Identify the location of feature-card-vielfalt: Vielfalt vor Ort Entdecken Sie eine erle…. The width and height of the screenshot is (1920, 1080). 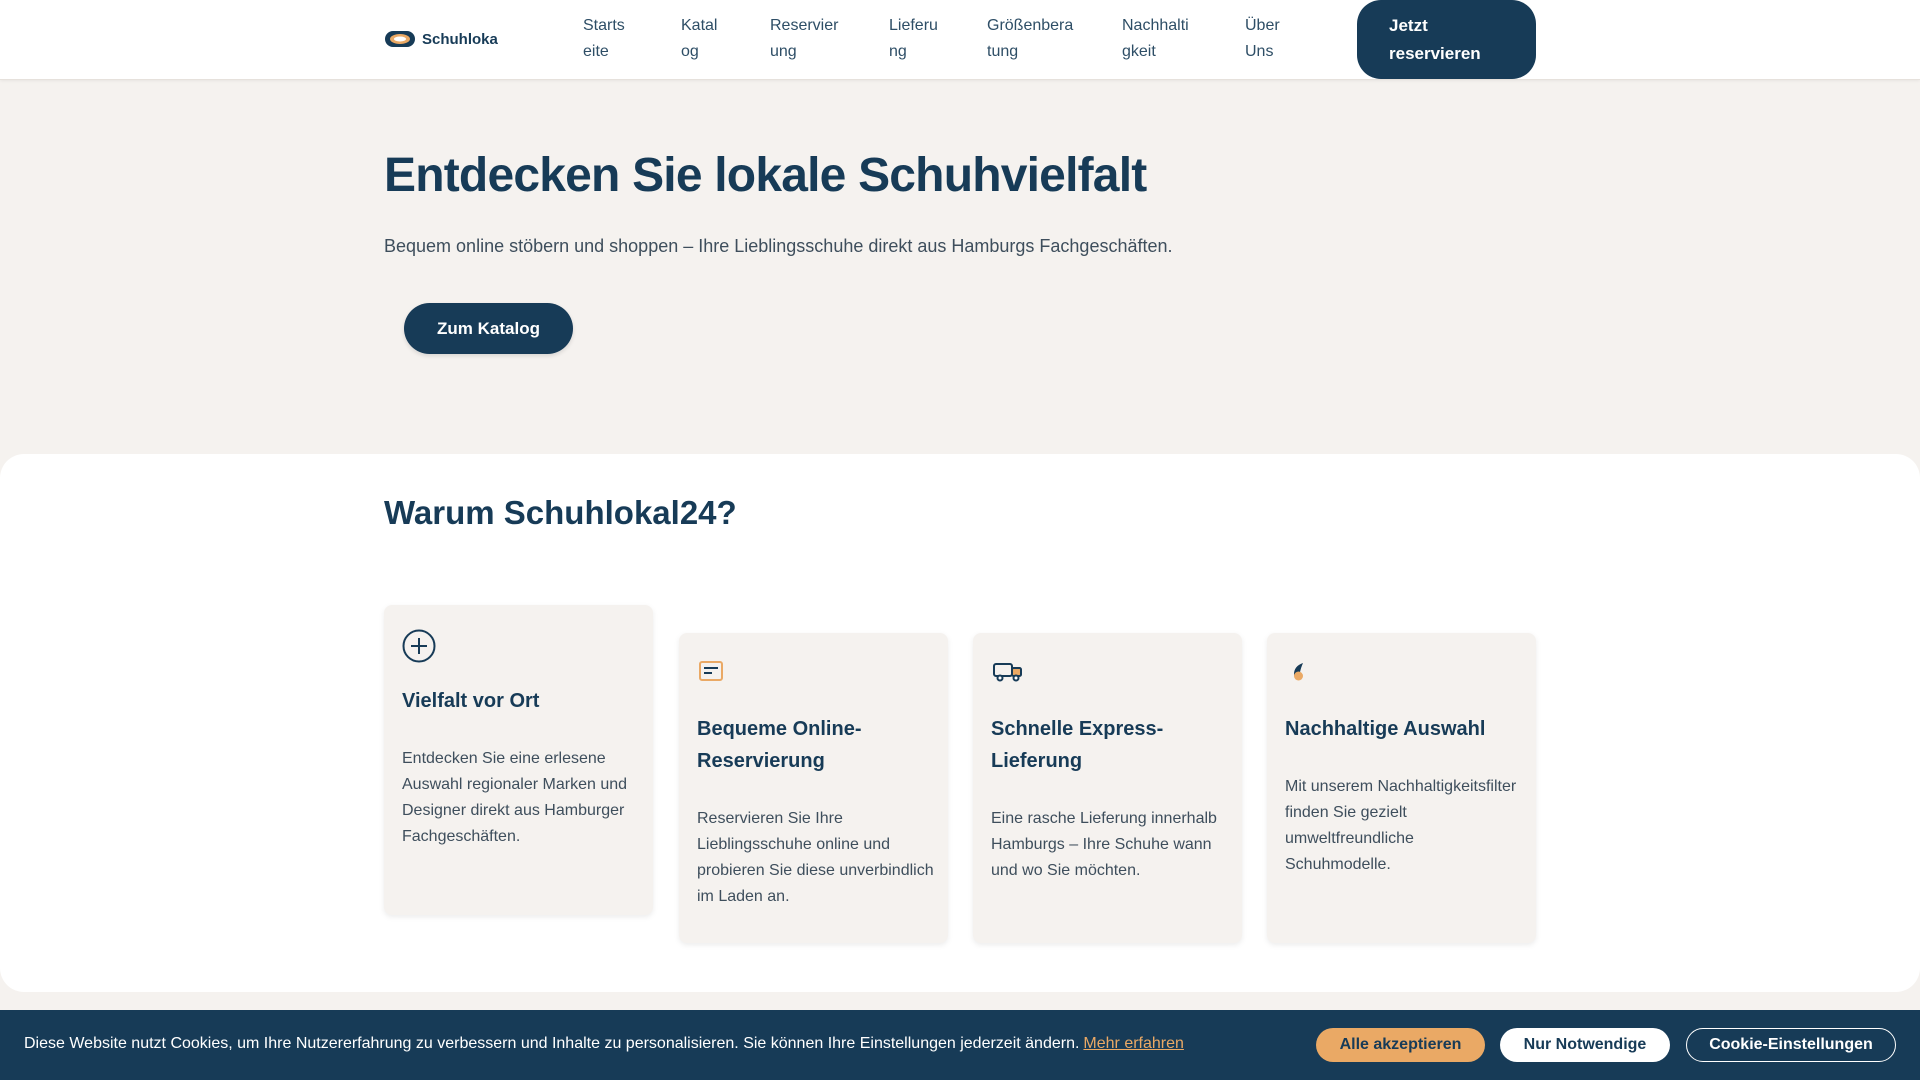
(518, 760).